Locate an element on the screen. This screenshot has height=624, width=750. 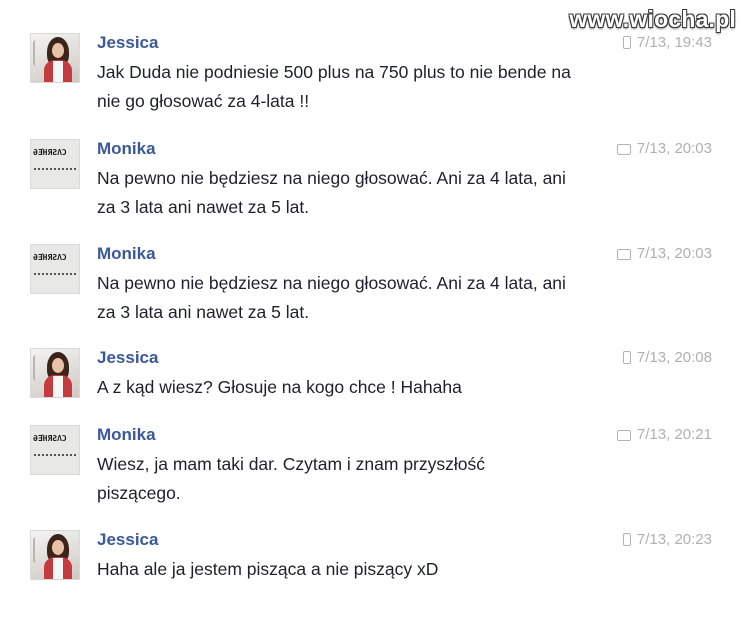
message-timestamp: 7/13, 20:08 is located at coordinates (667, 357).